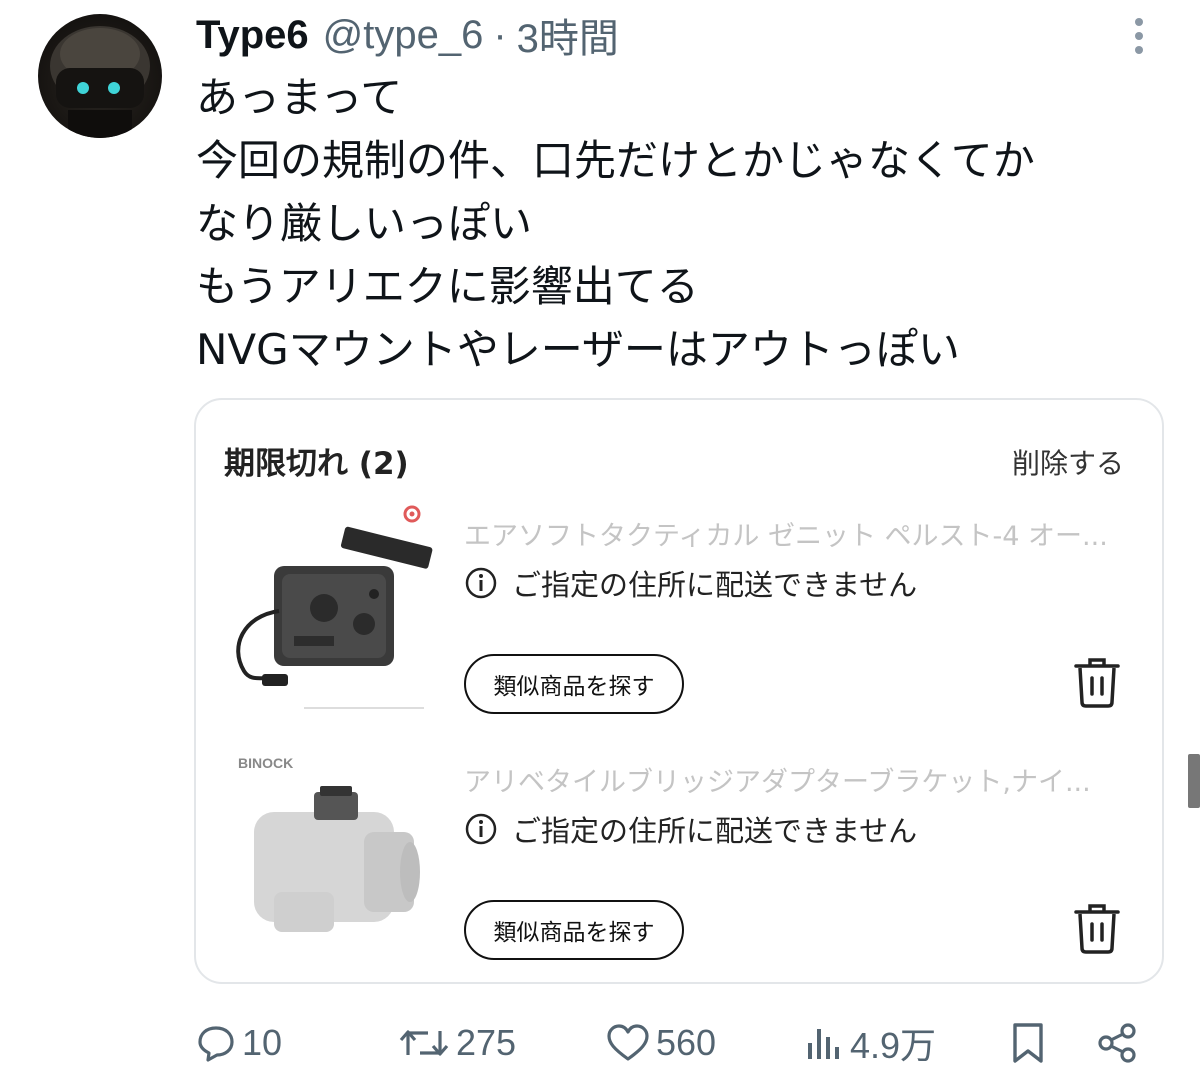 The image size is (1200, 1087). What do you see at coordinates (316, 464) in the screenshot?
I see `expired-section-title: 期限切れ (2)` at bounding box center [316, 464].